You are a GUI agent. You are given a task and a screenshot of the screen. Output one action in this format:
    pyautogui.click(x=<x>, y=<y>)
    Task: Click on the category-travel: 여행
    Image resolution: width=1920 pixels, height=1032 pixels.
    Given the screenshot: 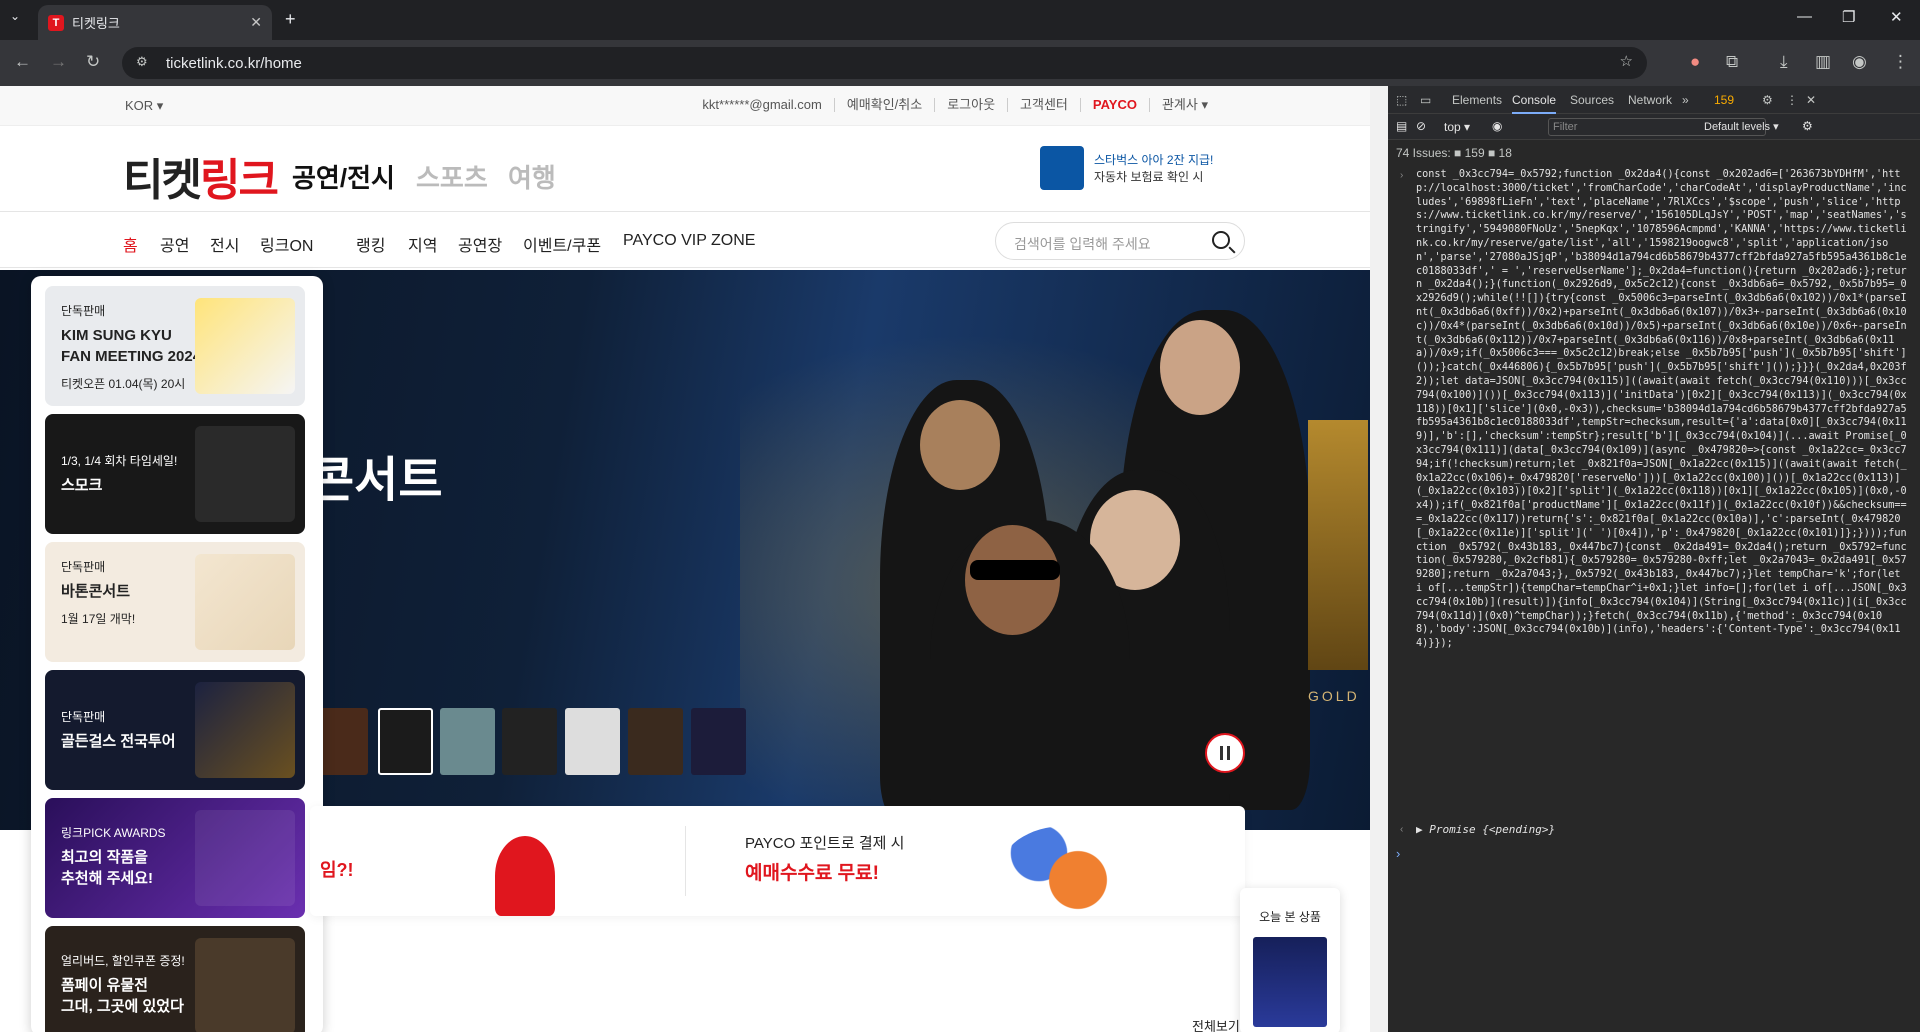 What is the action you would take?
    pyautogui.click(x=532, y=176)
    